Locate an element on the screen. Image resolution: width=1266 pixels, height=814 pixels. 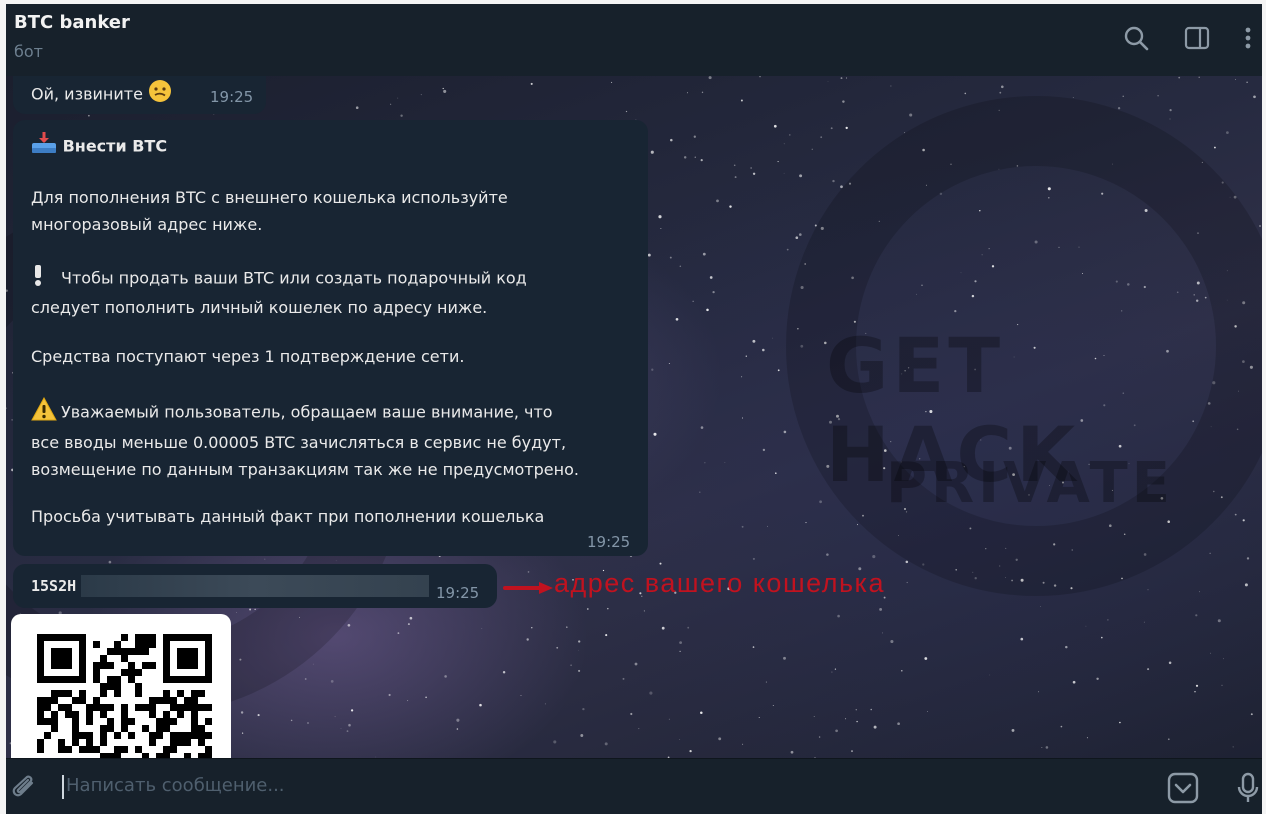
text-caret is located at coordinates (63, 787).